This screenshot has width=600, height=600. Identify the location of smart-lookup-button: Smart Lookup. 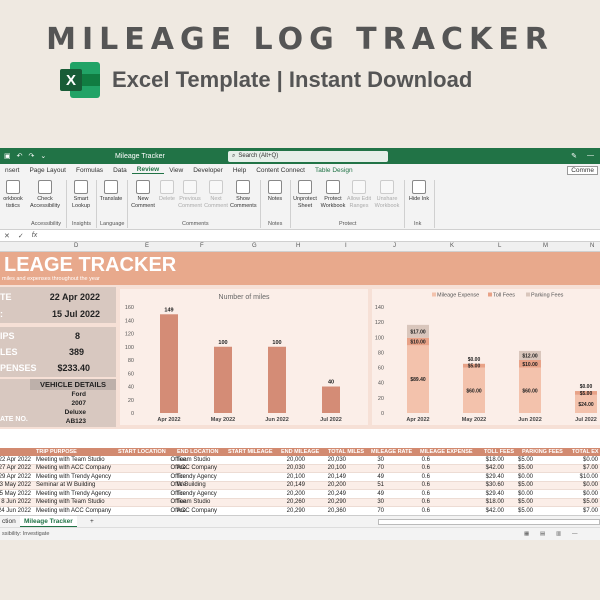
(81, 194).